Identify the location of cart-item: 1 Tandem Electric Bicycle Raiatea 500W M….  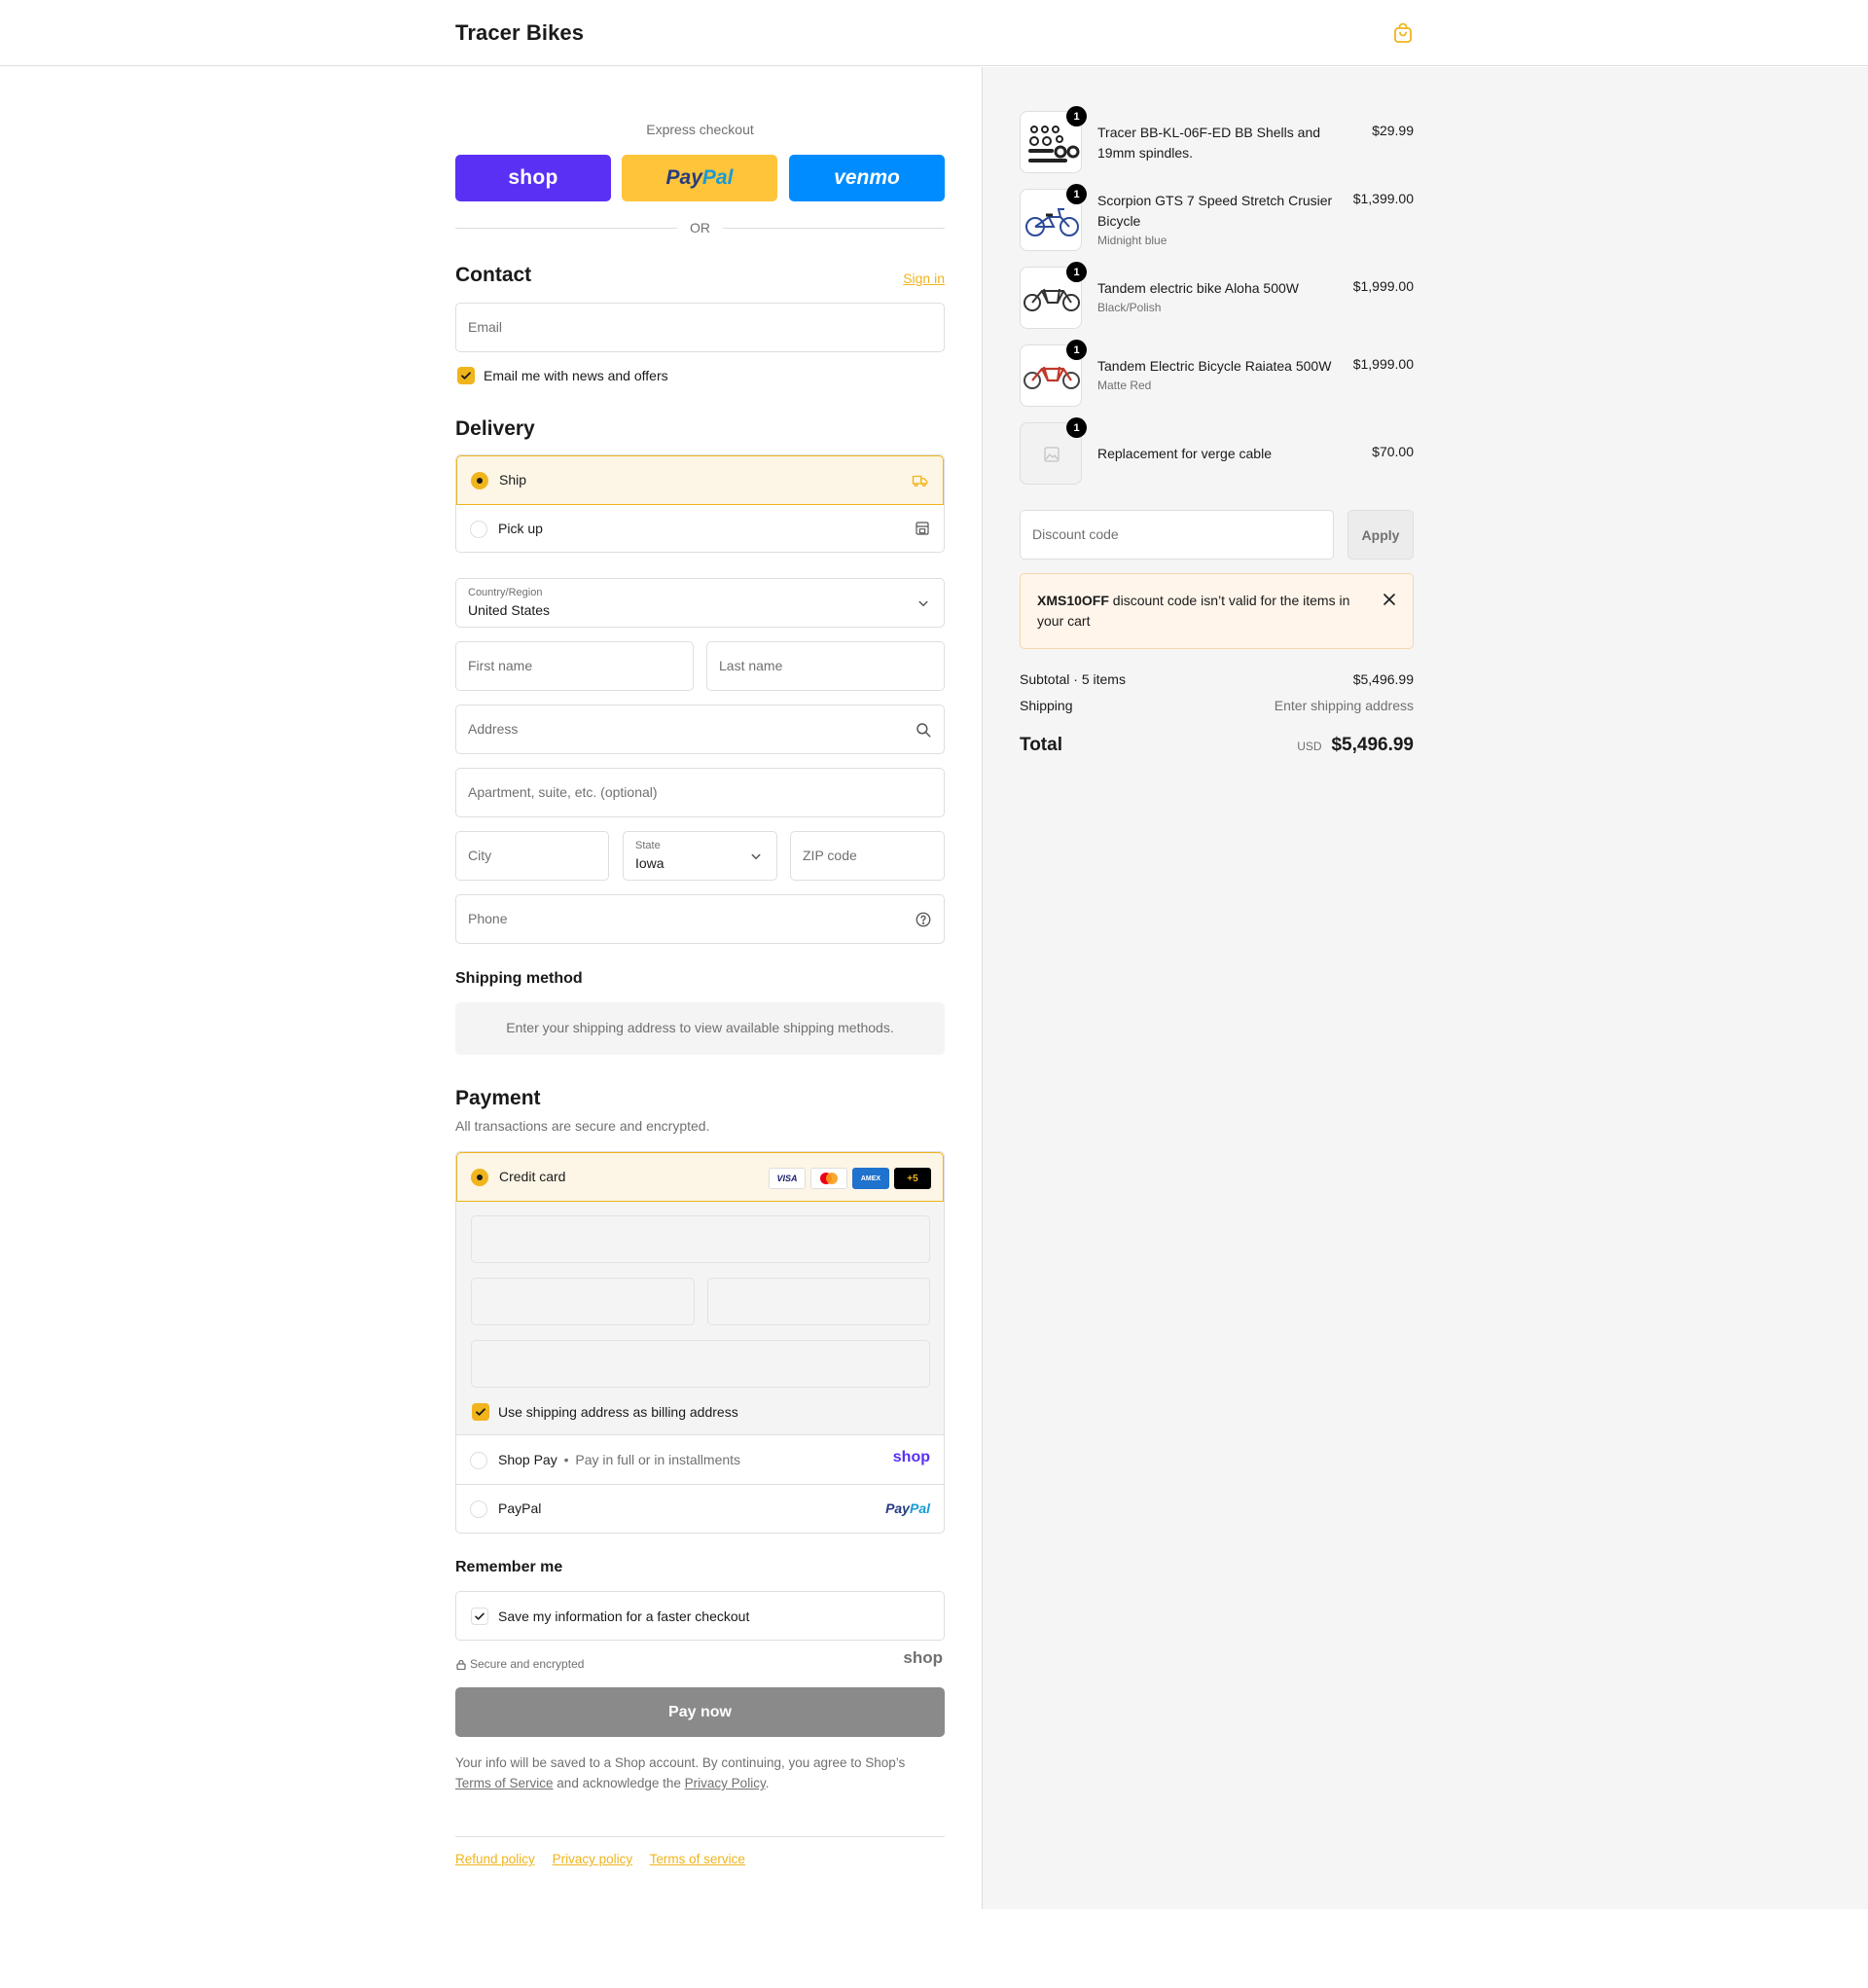
(1217, 374).